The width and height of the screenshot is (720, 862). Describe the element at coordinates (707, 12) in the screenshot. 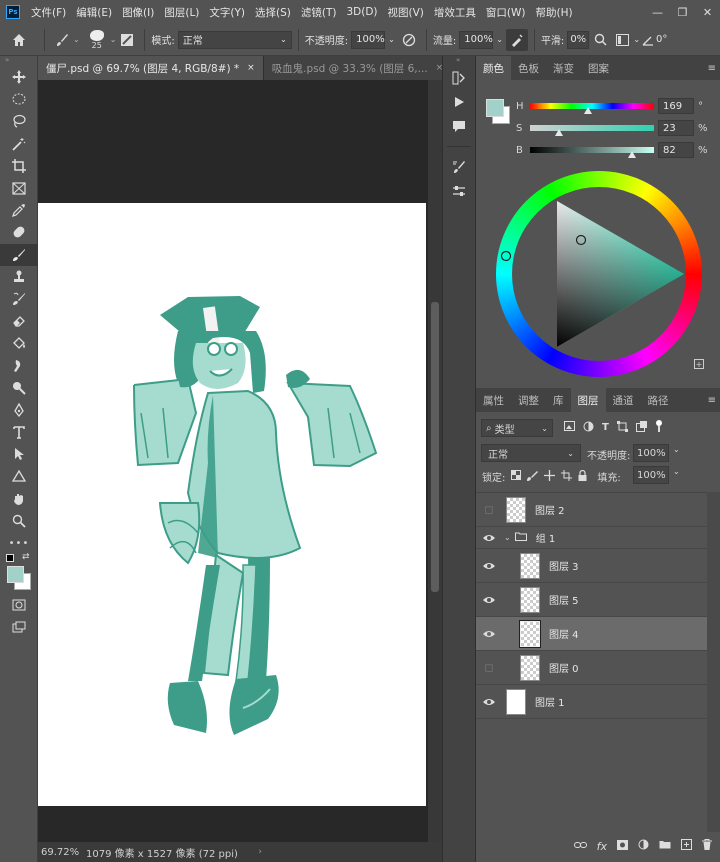

I see `close-button: ✕` at that location.